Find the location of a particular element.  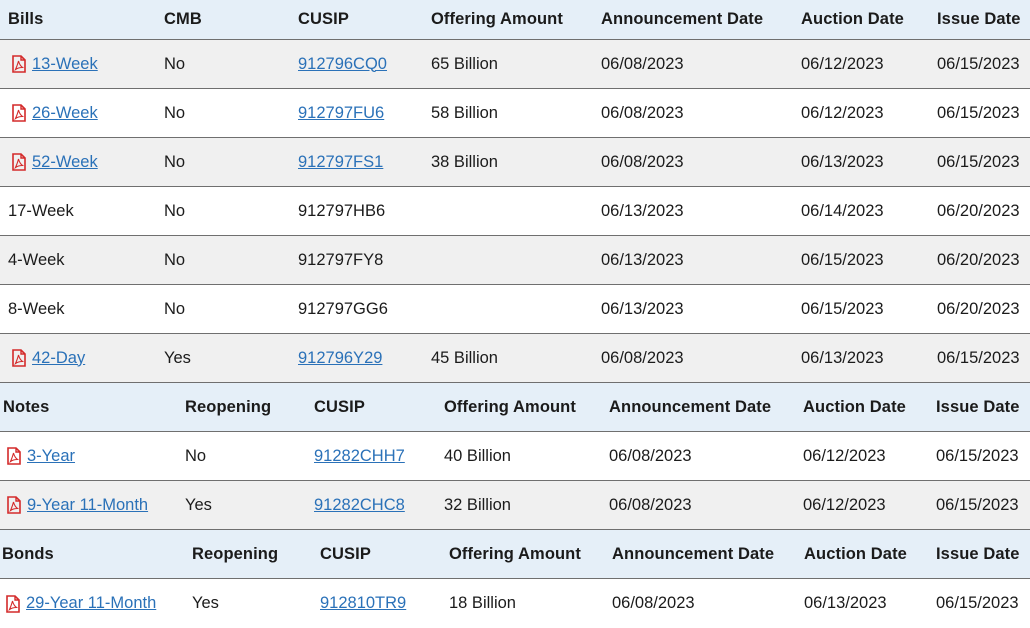

bonds-announcement-date-cell: 06/08/2023 is located at coordinates (653, 603).